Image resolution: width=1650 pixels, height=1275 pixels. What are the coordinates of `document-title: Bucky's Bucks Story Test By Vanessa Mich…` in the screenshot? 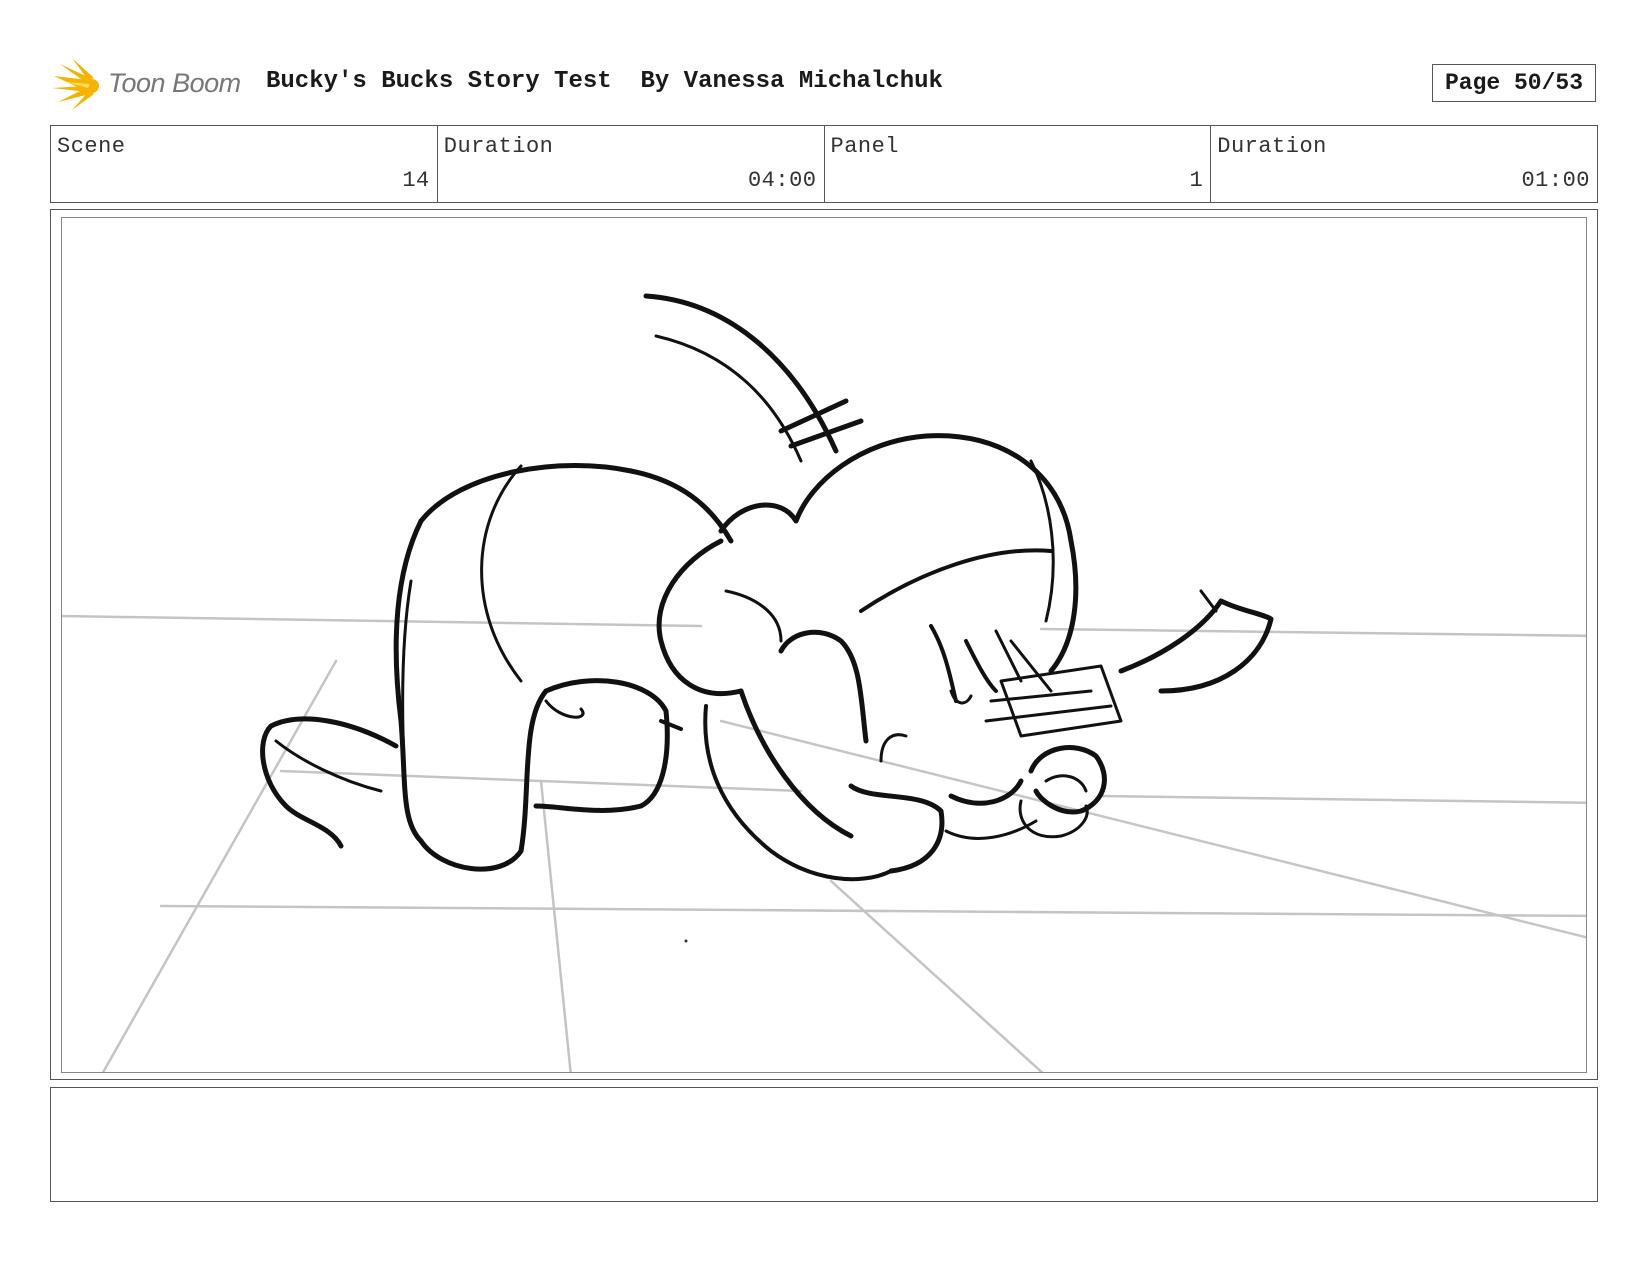 It's located at (604, 81).